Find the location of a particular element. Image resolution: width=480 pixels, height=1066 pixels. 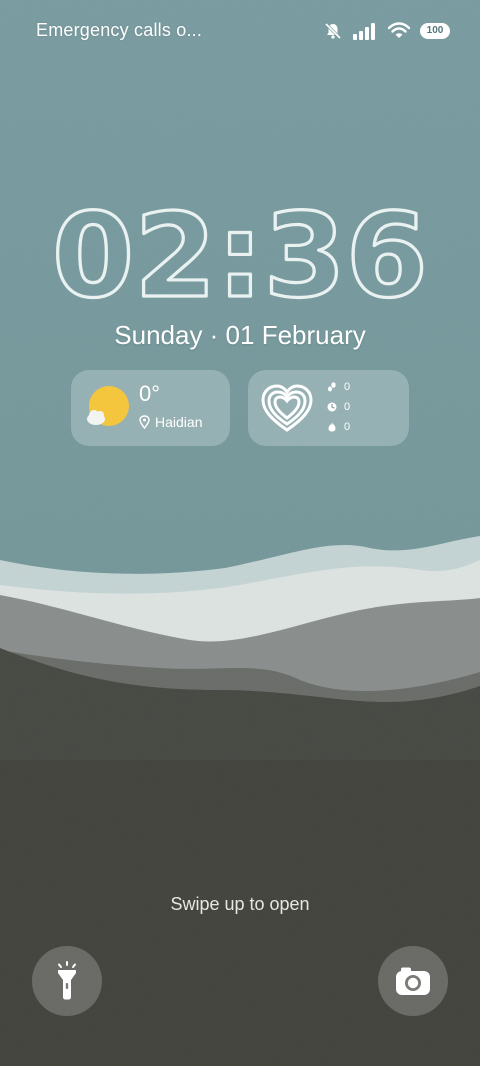

weather-temperature: 0° is located at coordinates (150, 393).